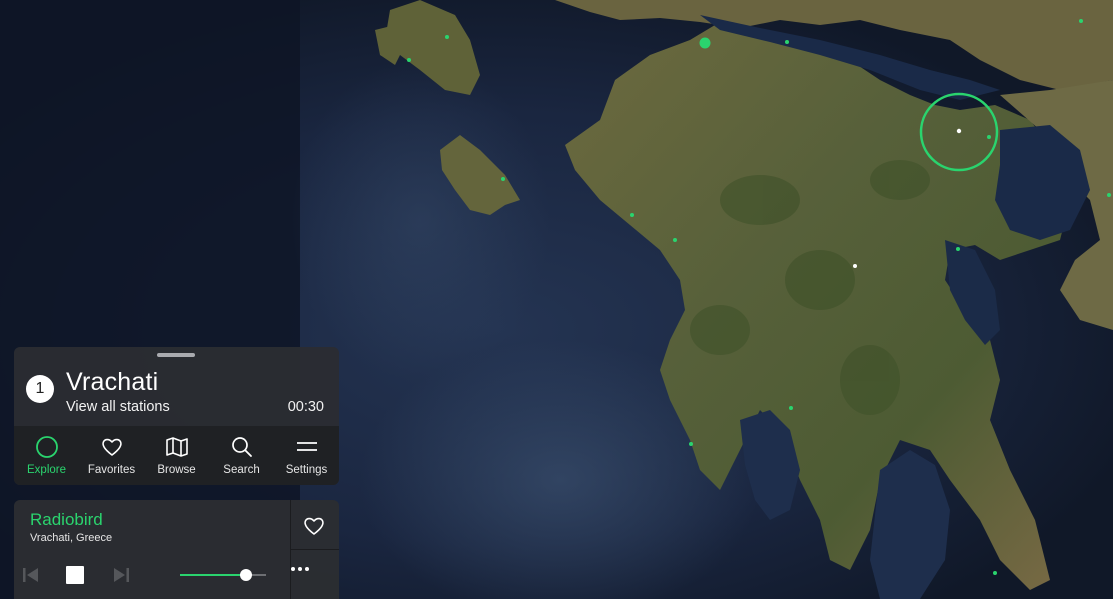  What do you see at coordinates (176, 355) in the screenshot?
I see `drag-handle` at bounding box center [176, 355].